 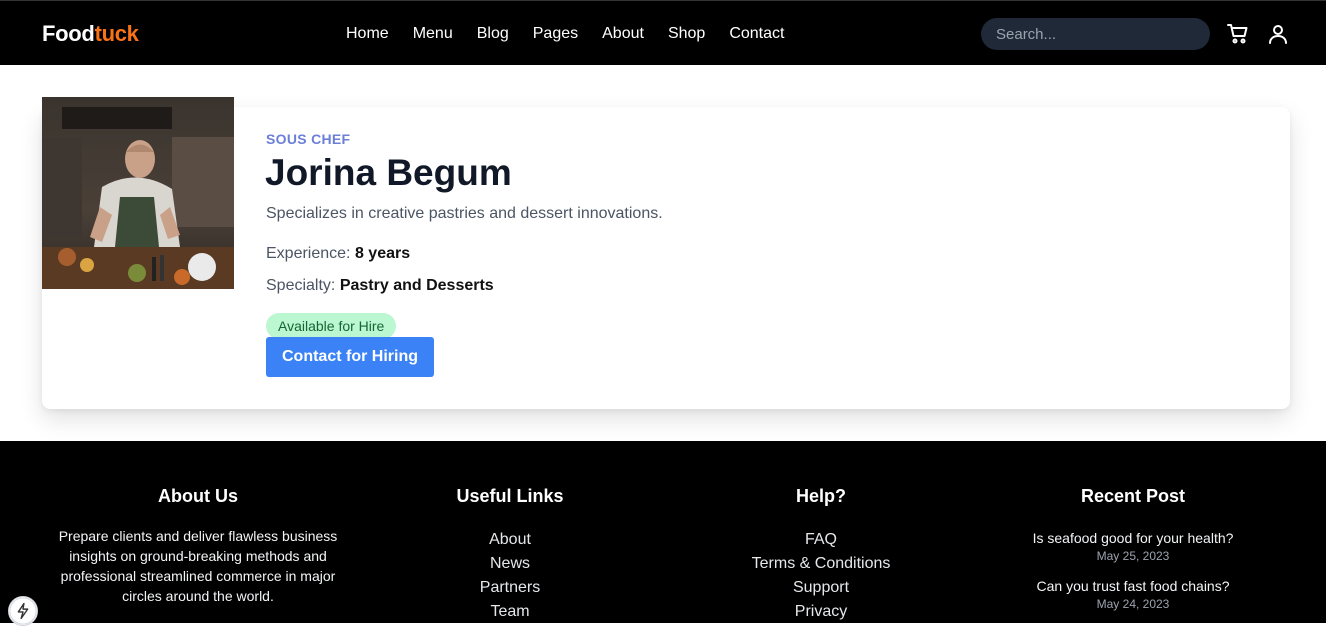 What do you see at coordinates (510, 540) in the screenshot?
I see `footer-link-about: About` at bounding box center [510, 540].